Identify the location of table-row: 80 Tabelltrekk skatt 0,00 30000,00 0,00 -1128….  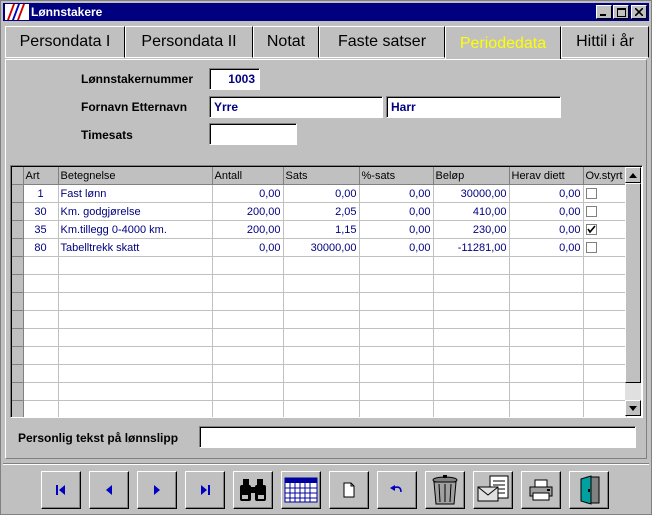
(319, 247).